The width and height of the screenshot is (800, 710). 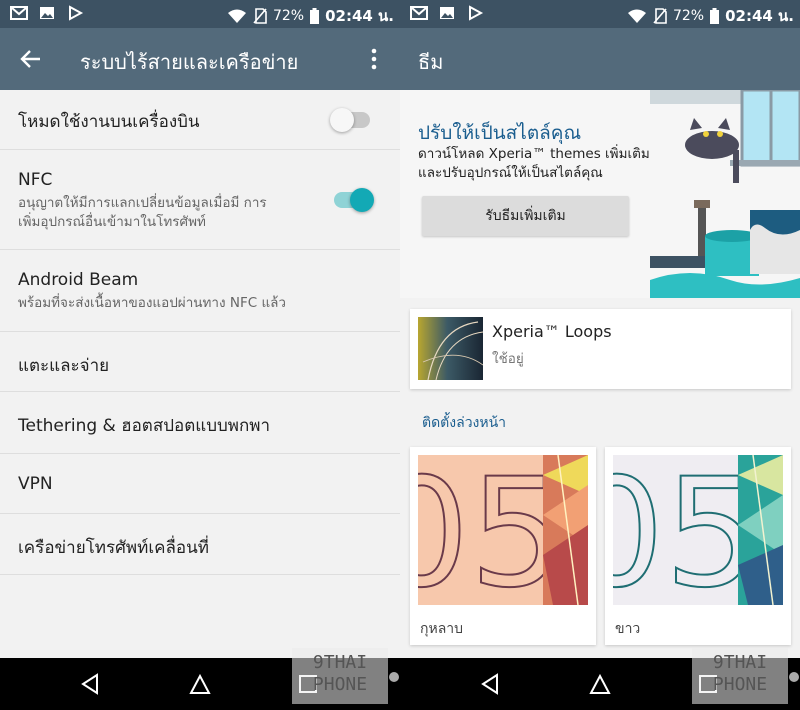 I want to click on app-bar: ระบบไร้สายและเครือข่าย, so click(x=200, y=59).